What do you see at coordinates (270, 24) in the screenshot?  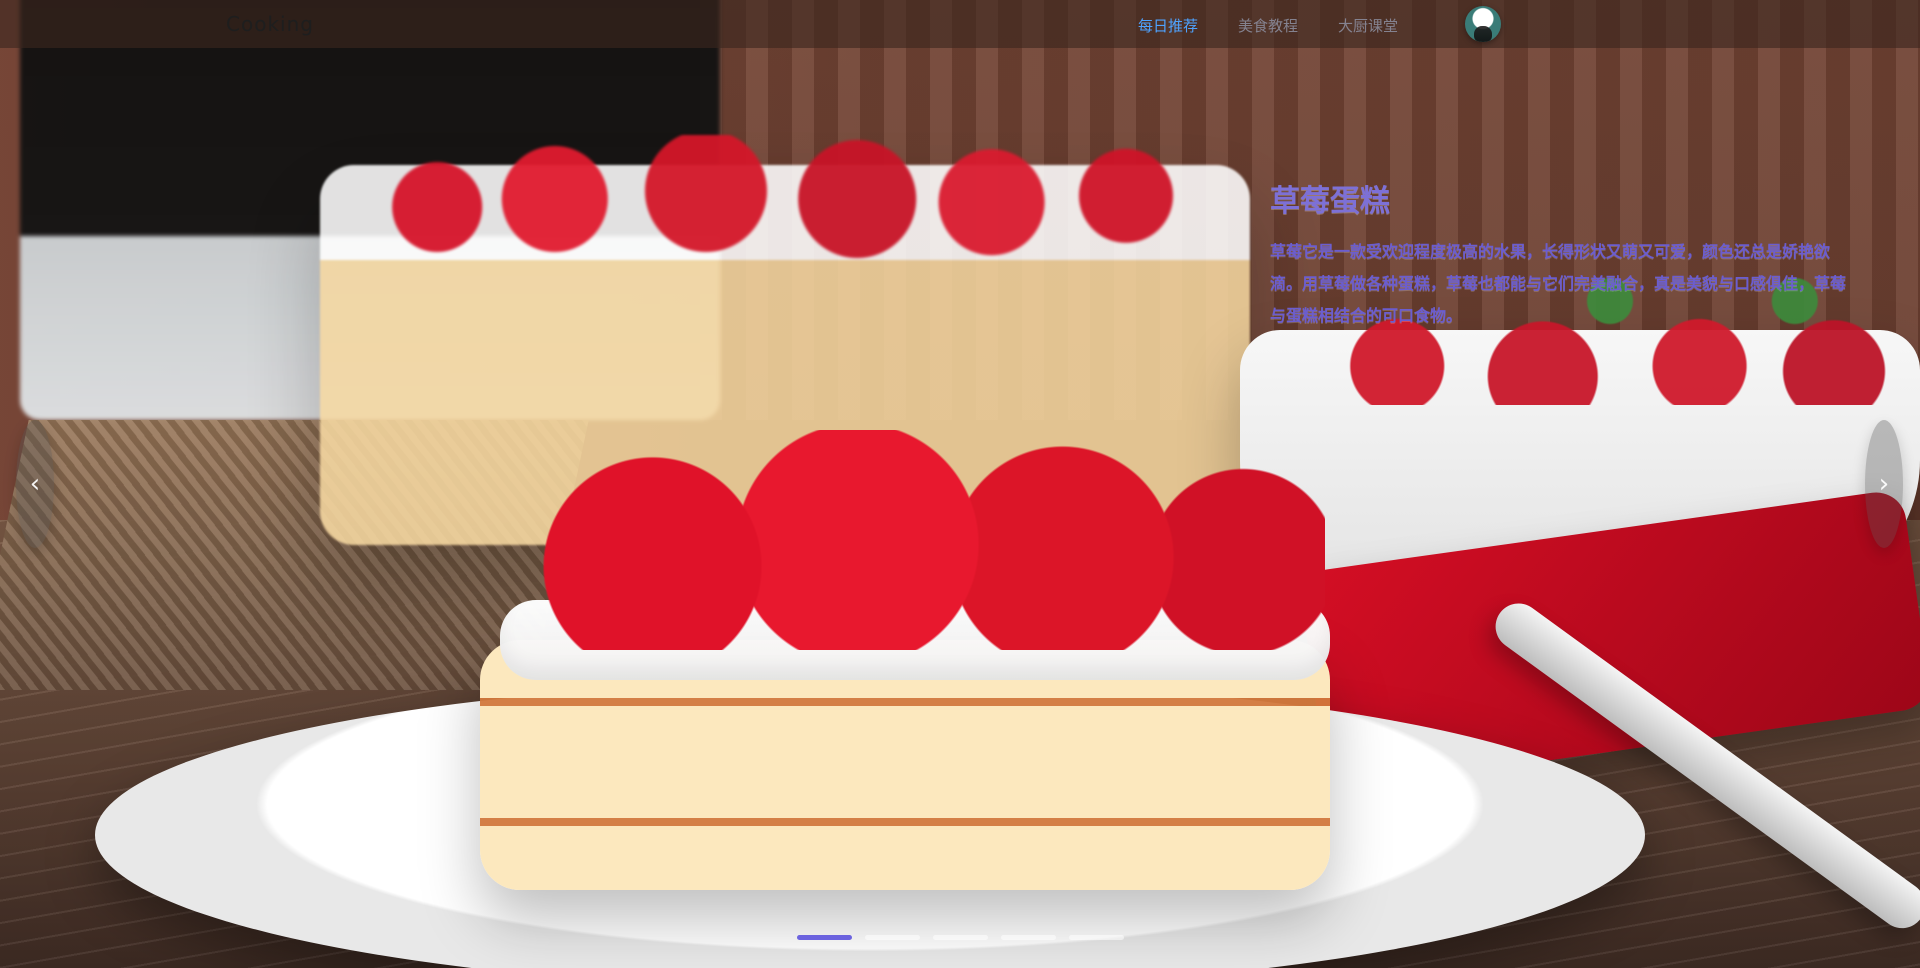 I see `brand-logo: Cooking` at bounding box center [270, 24].